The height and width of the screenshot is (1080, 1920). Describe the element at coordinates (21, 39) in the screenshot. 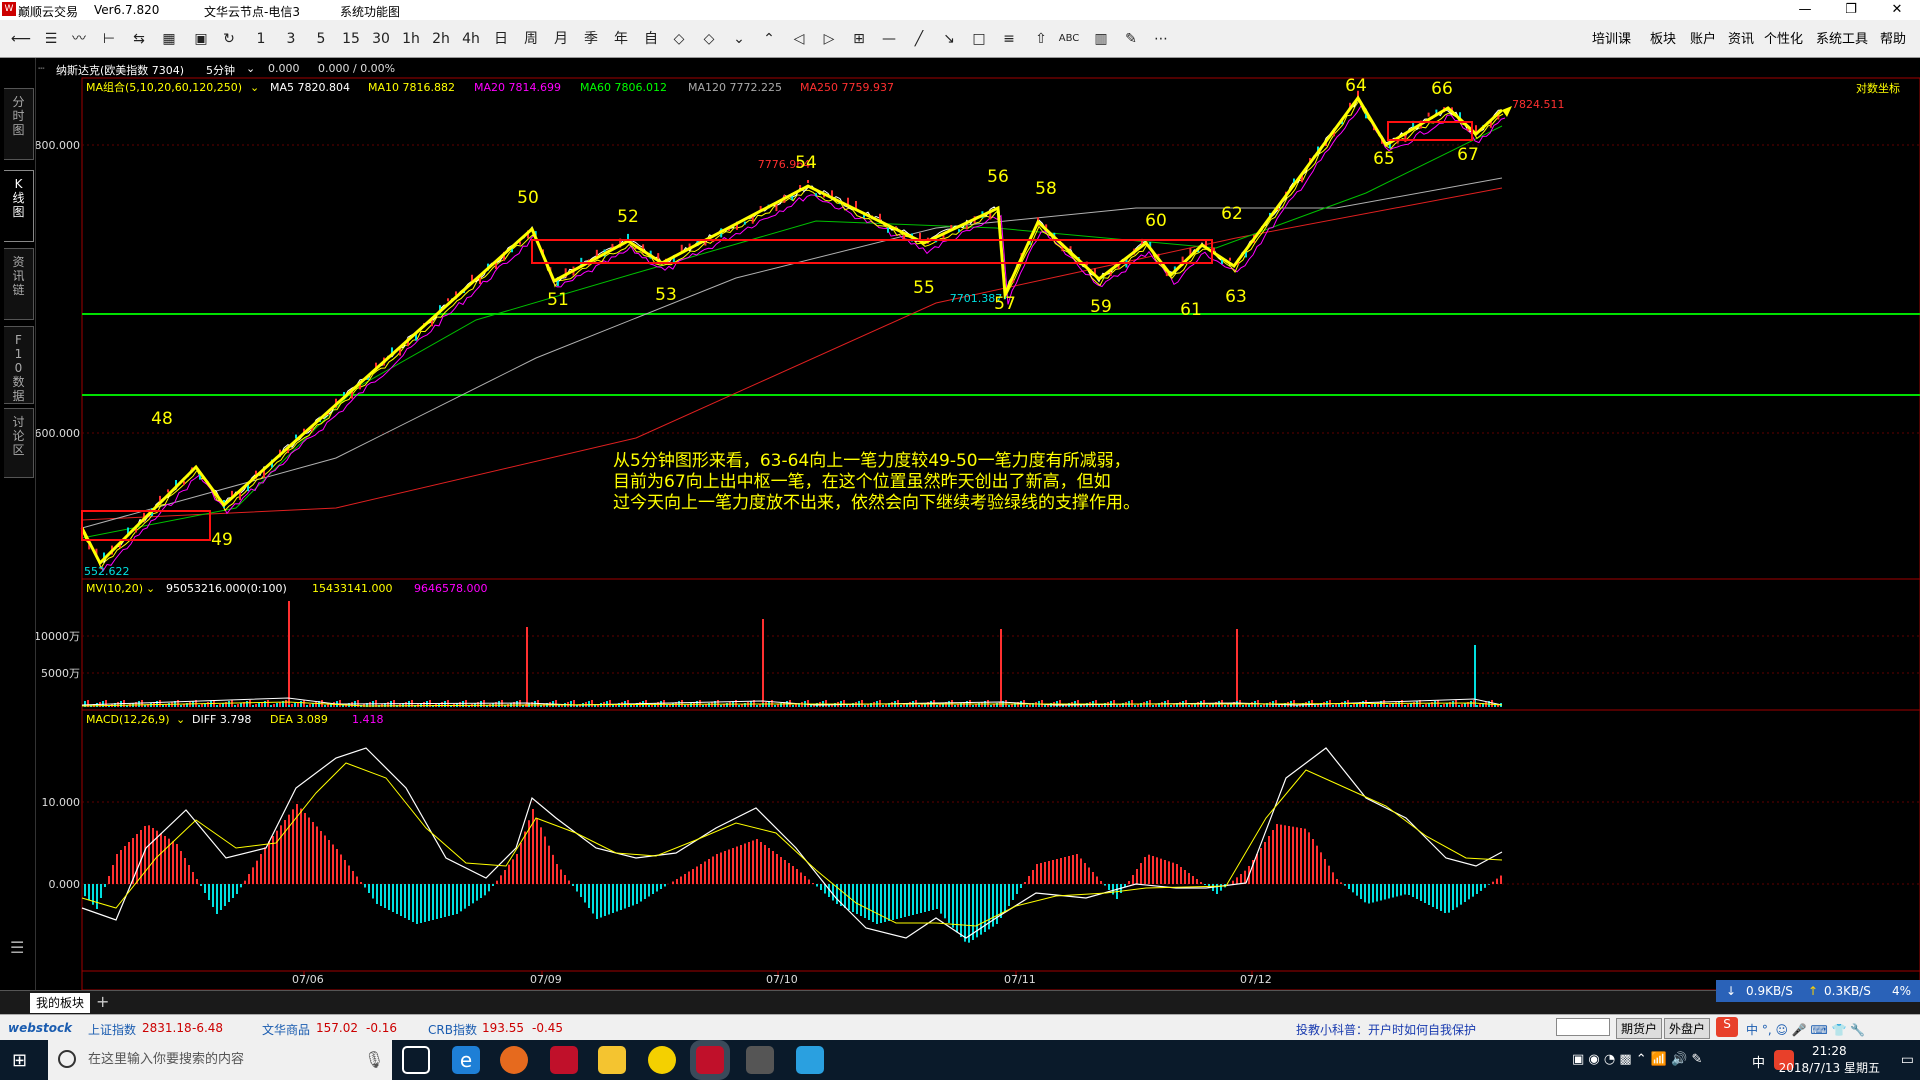

I see `back-icon: ⟵` at that location.